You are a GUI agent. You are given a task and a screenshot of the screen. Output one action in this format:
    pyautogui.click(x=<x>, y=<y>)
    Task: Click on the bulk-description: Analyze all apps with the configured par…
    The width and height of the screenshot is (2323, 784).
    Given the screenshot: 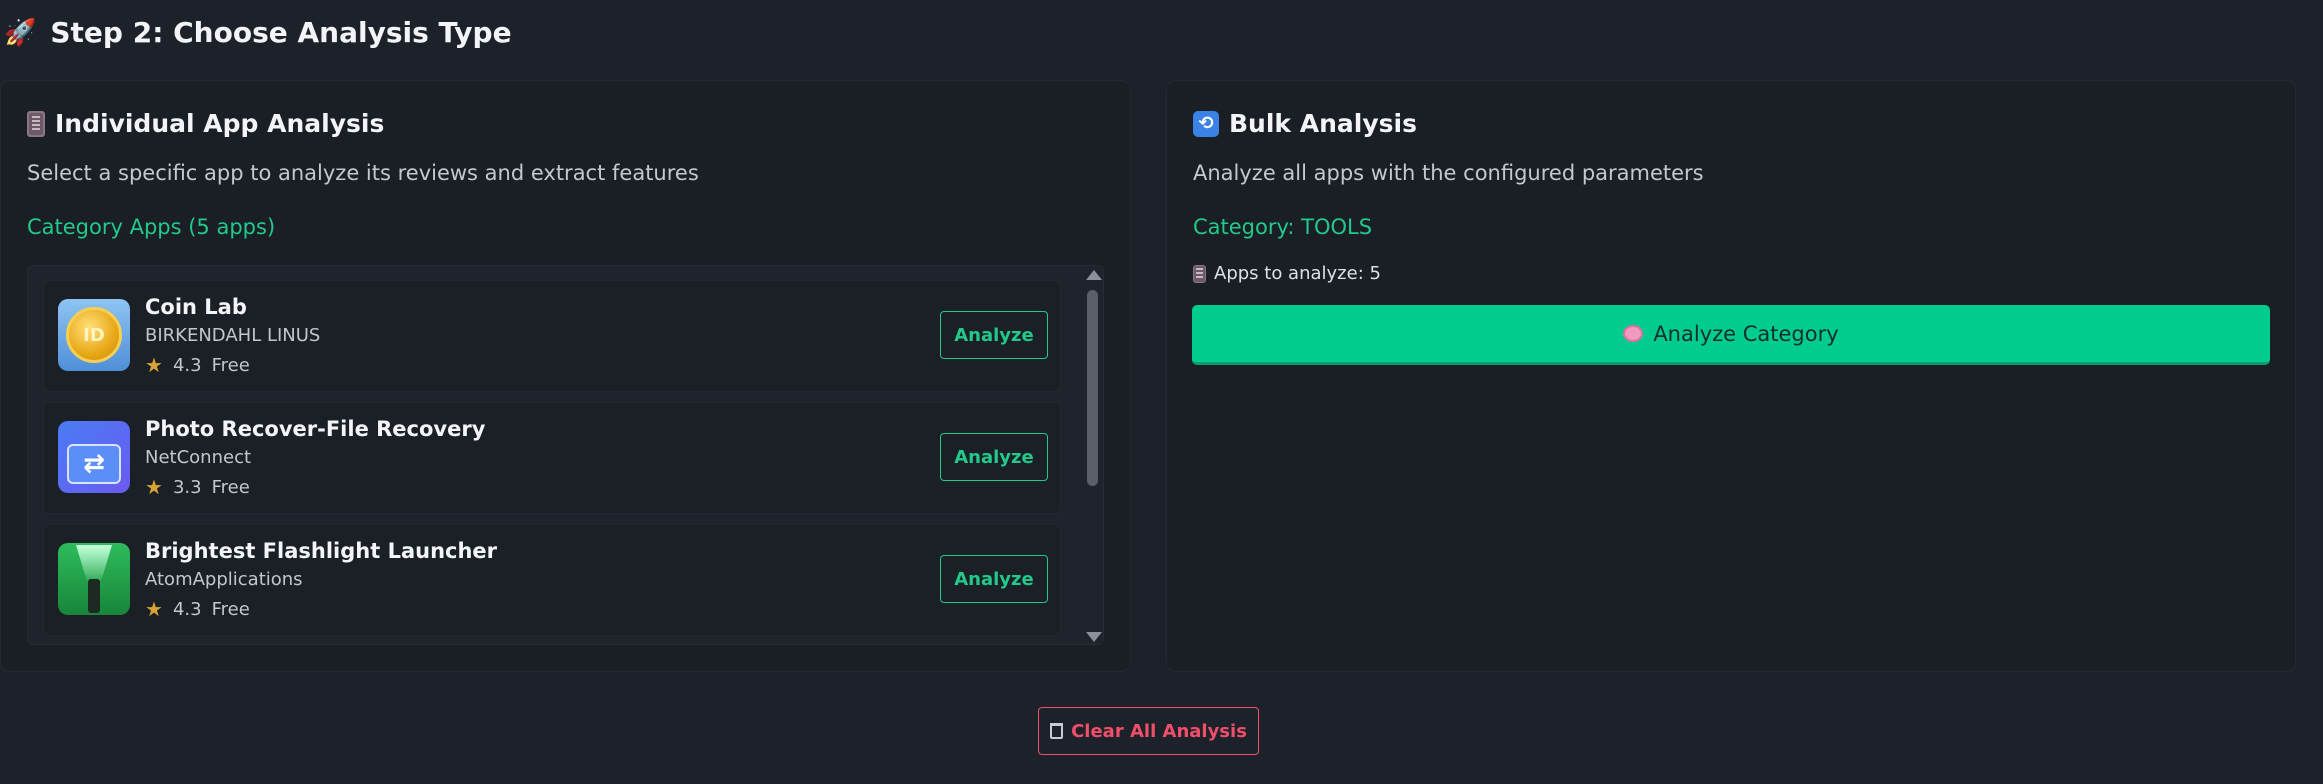 What is the action you would take?
    pyautogui.click(x=1448, y=173)
    